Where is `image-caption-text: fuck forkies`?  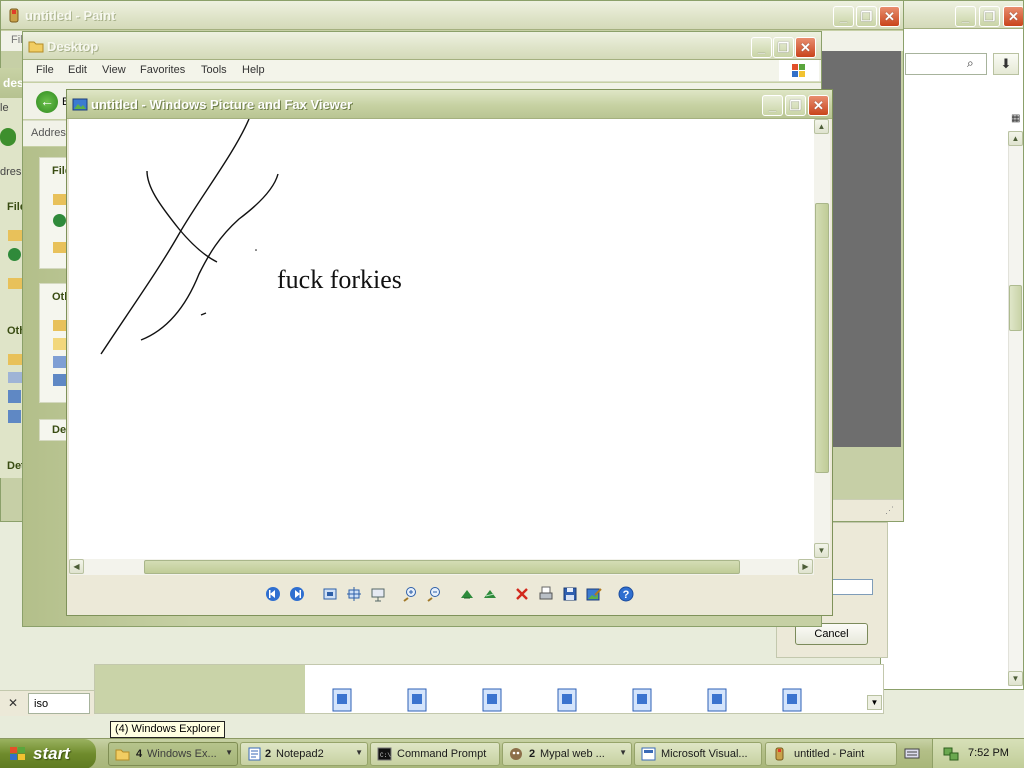
image-caption-text: fuck forkies is located at coordinates (339, 279).